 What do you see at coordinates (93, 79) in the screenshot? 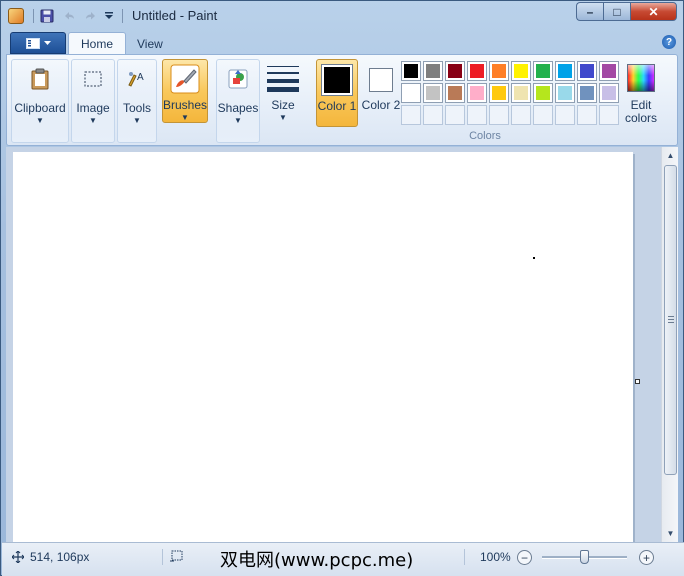
I see `select-icon` at bounding box center [93, 79].